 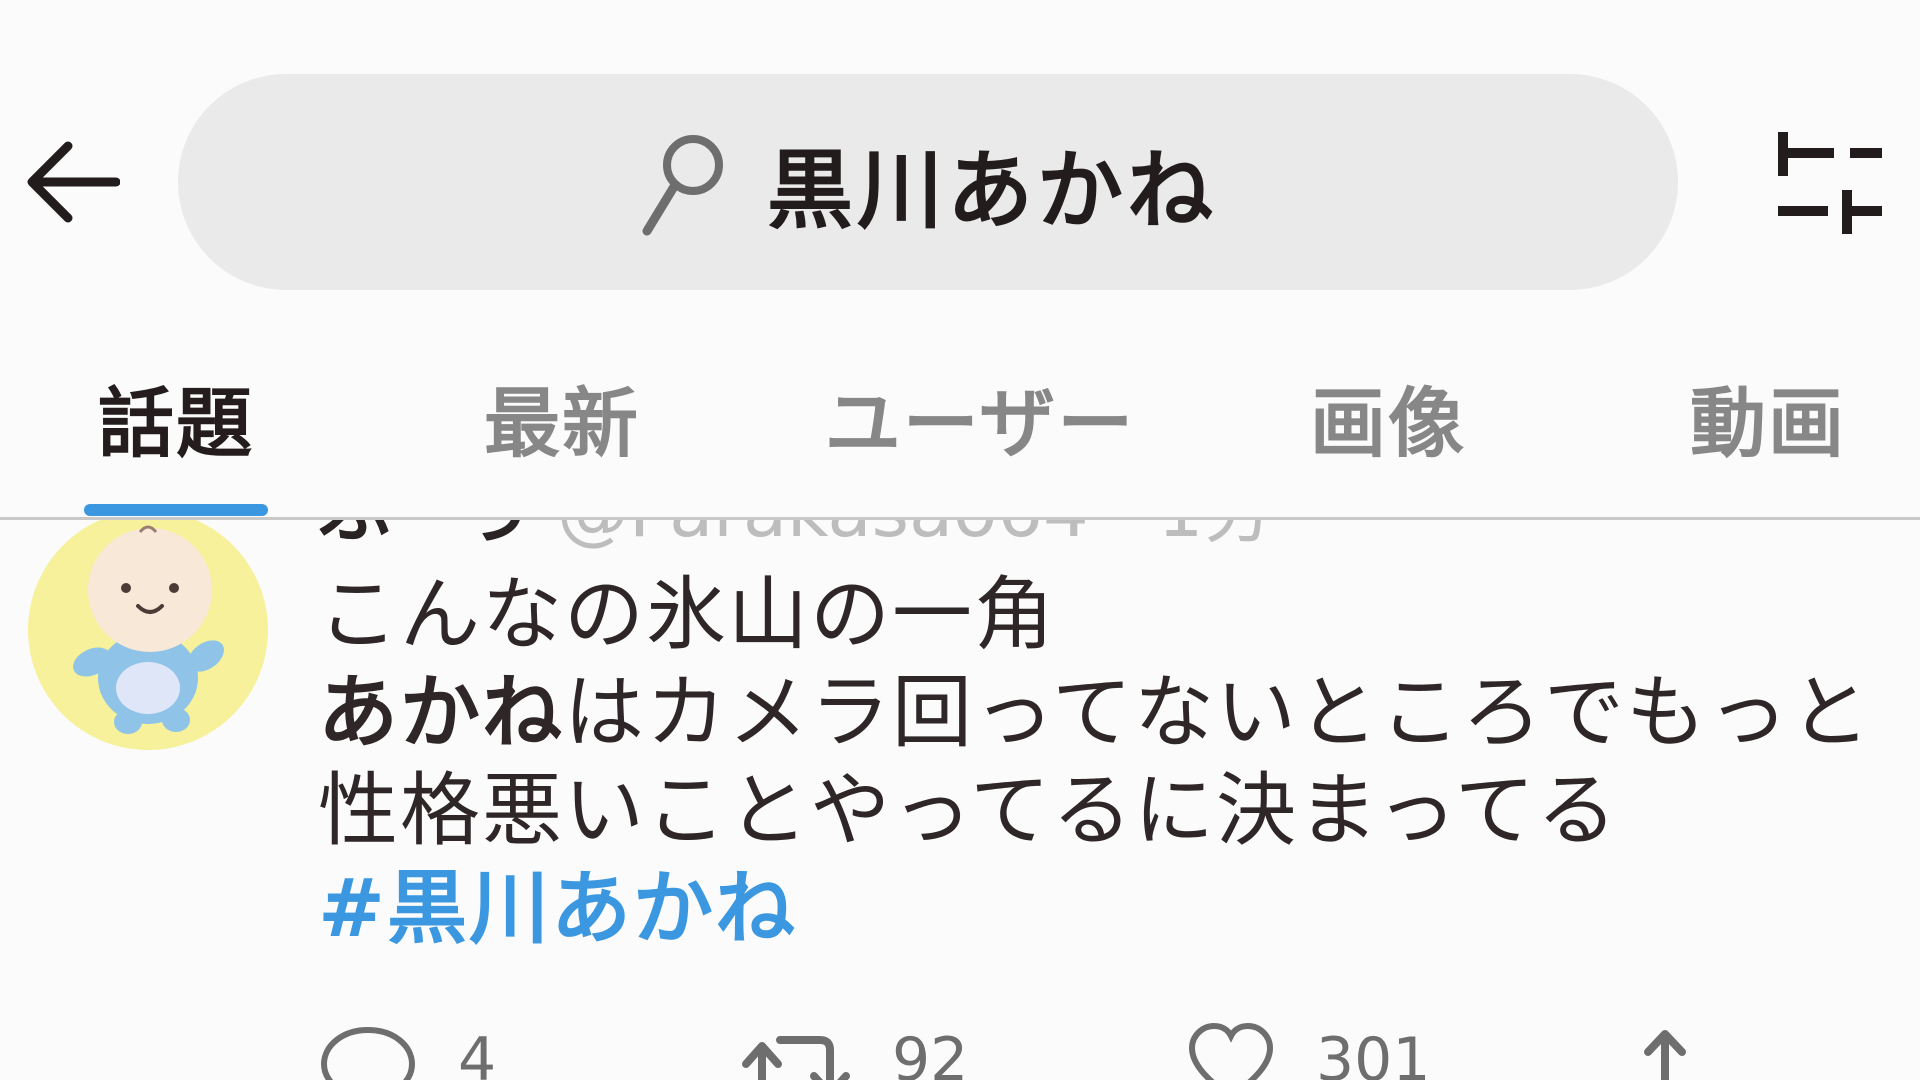 I want to click on retweet-count: 92, so click(x=930, y=1052).